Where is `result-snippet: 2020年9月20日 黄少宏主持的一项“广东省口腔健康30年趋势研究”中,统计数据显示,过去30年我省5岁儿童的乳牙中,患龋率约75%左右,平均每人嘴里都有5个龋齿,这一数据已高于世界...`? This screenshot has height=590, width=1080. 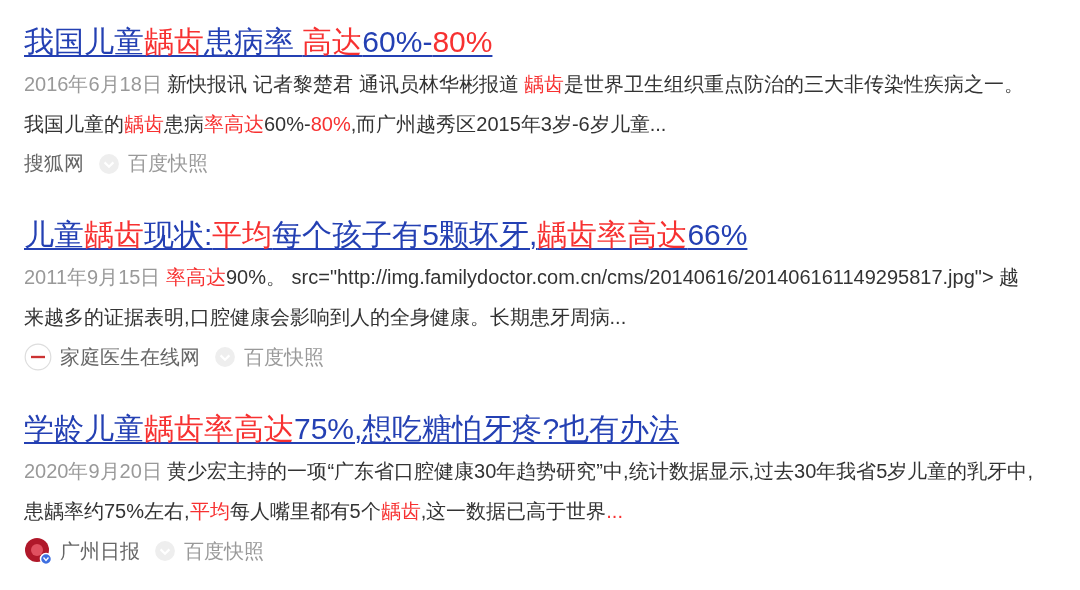 result-snippet: 2020年9月20日 黄少宏主持的一项“广东省口腔健康30年趋势研究”中,统计数据显示,过去30年我省5岁儿童的乳牙中,患龋率约75%左右,平均每人嘴里都有5个龋齿,这一数据已高于世界... is located at coordinates (529, 491).